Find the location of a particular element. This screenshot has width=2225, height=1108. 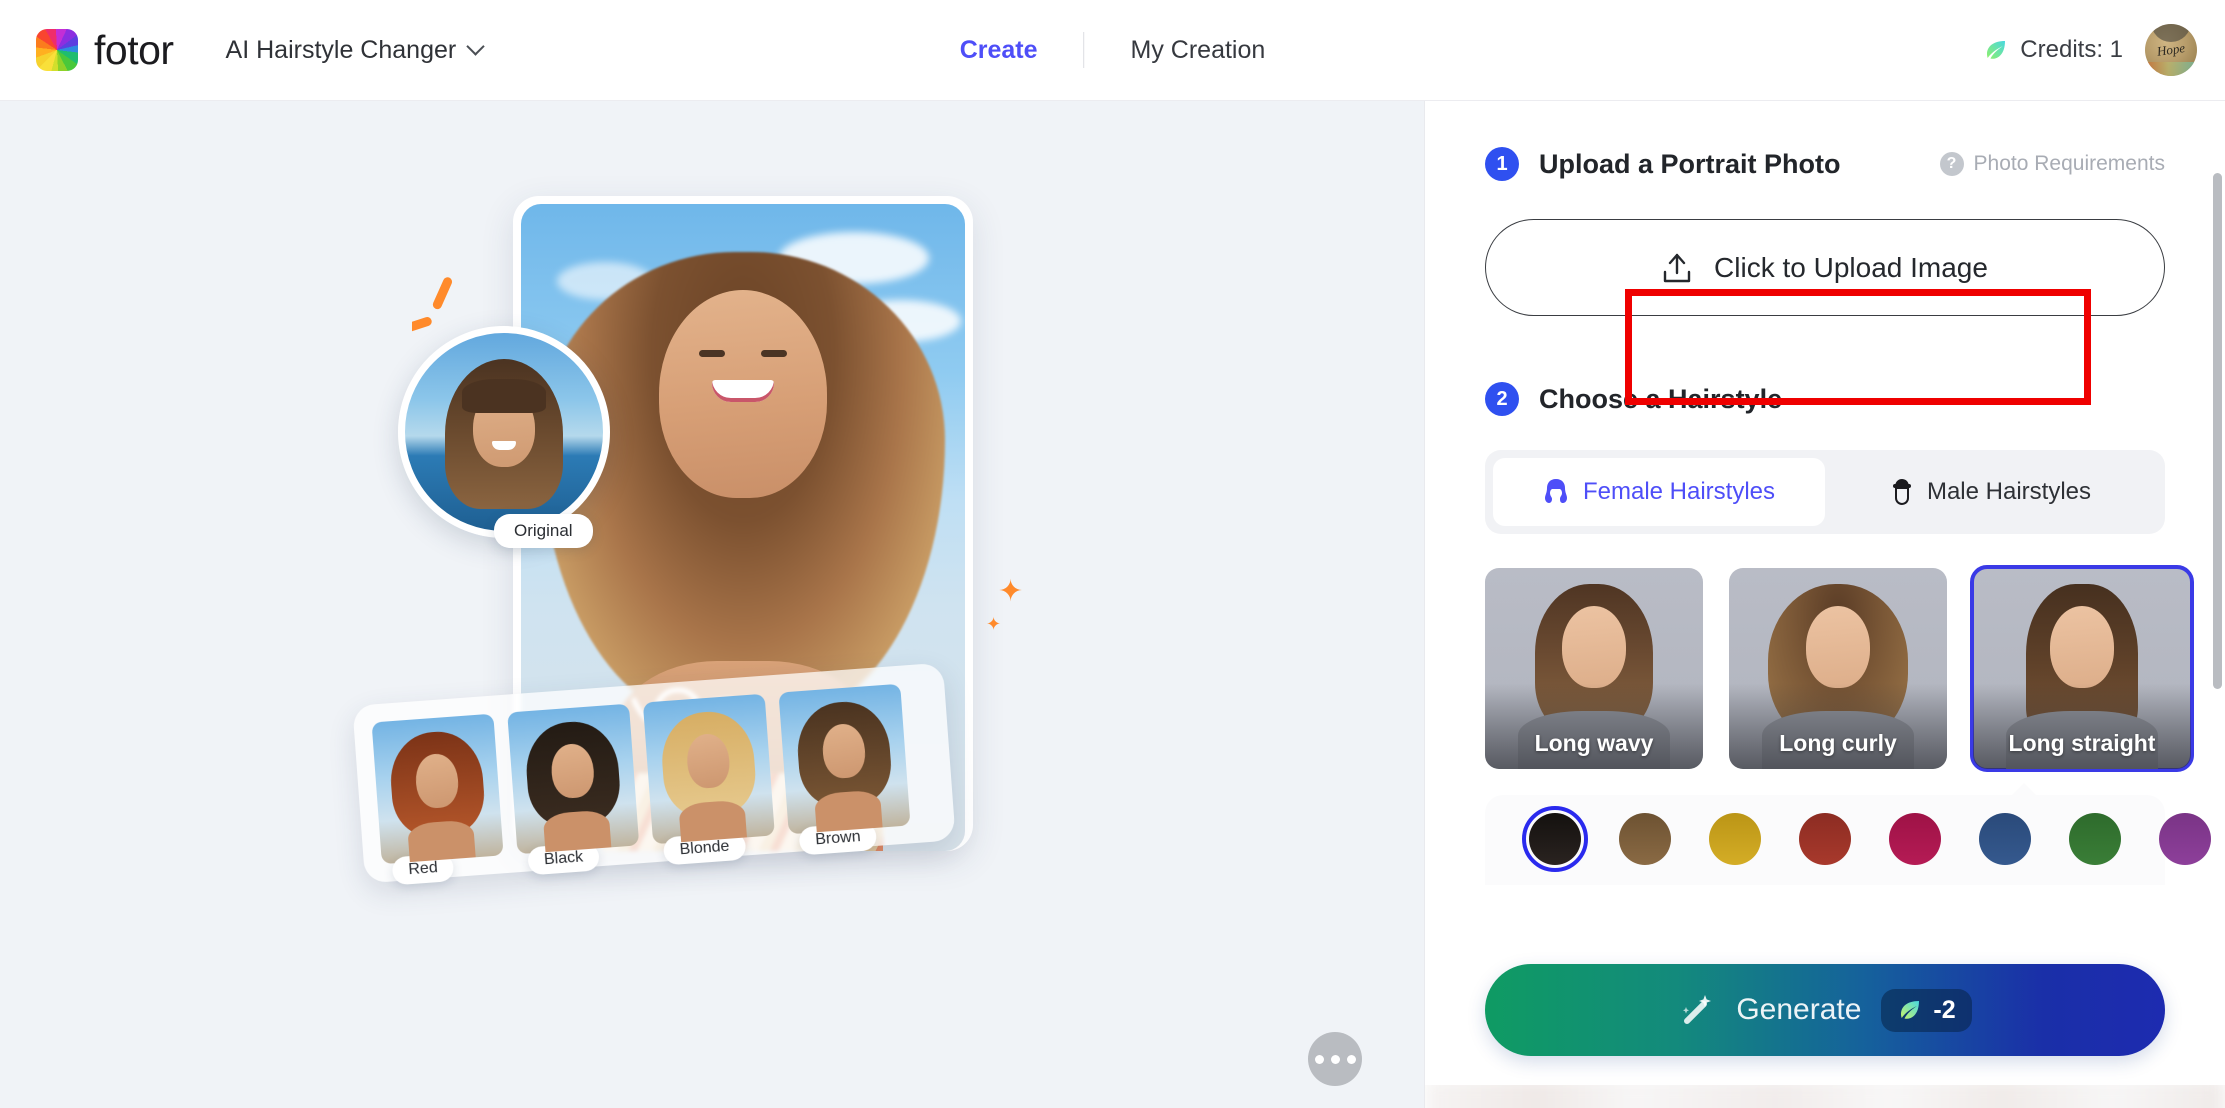

panel-scrollbar-track is located at coordinates (2217, 631).